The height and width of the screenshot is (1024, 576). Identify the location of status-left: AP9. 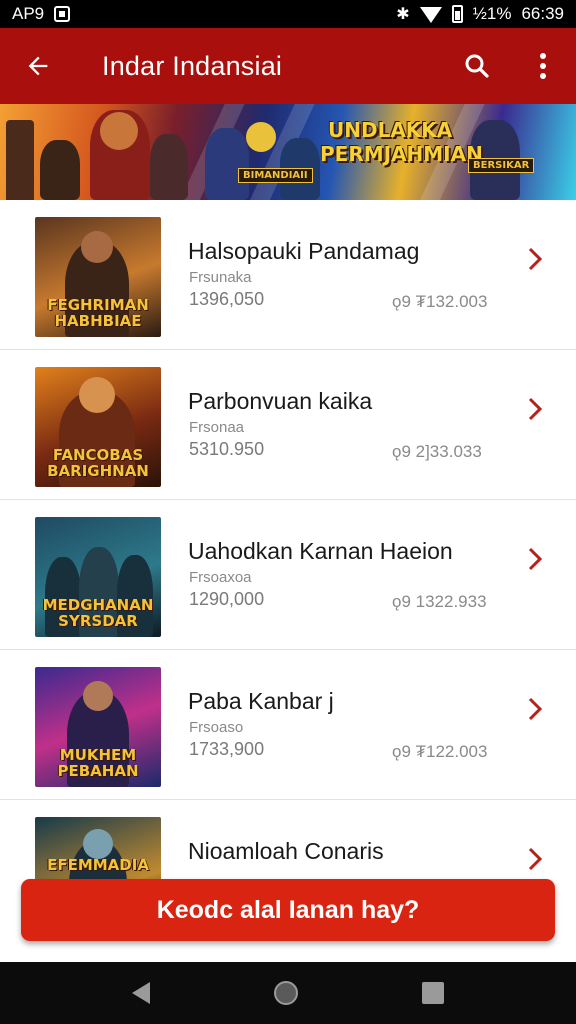
(41, 14).